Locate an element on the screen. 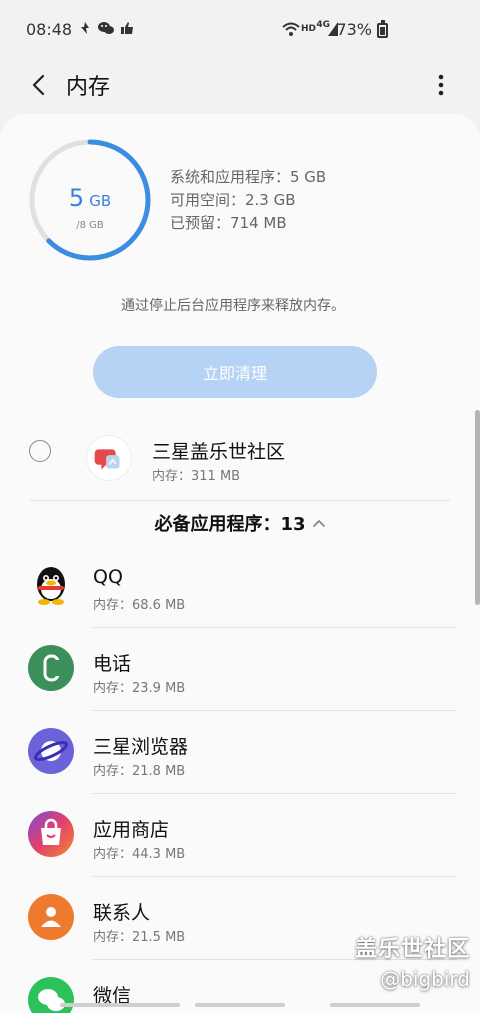  back-arrow-icon is located at coordinates (38, 85).